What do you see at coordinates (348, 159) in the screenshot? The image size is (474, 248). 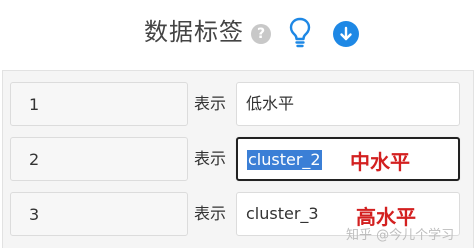 I see `label-value-input: cluster_2` at bounding box center [348, 159].